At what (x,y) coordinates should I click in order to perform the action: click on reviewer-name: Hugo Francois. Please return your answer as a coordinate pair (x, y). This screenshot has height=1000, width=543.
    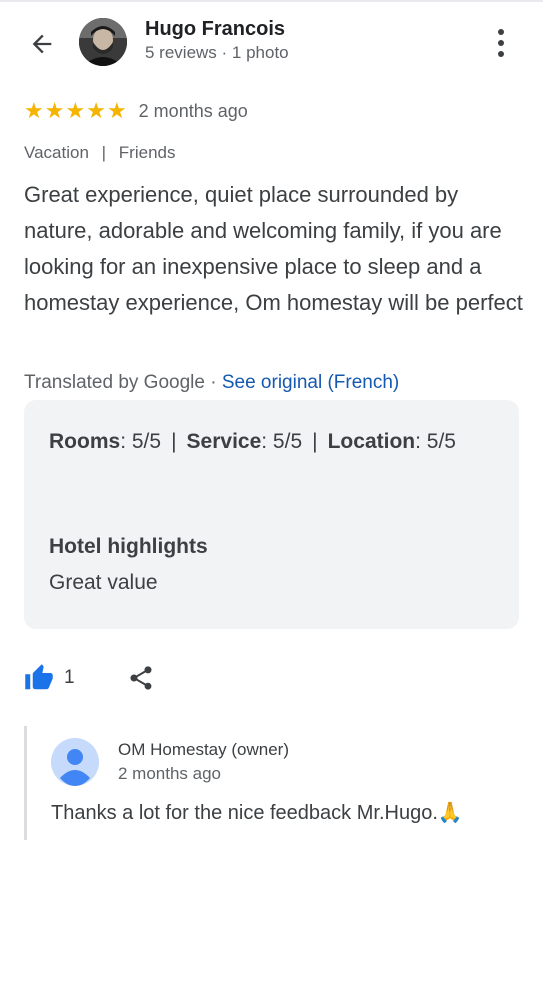
    Looking at the image, I should click on (215, 29).